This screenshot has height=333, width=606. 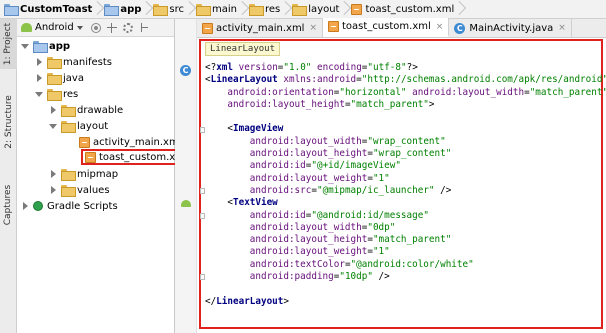 I want to click on breadcrumb-label: layout, so click(x=324, y=9).